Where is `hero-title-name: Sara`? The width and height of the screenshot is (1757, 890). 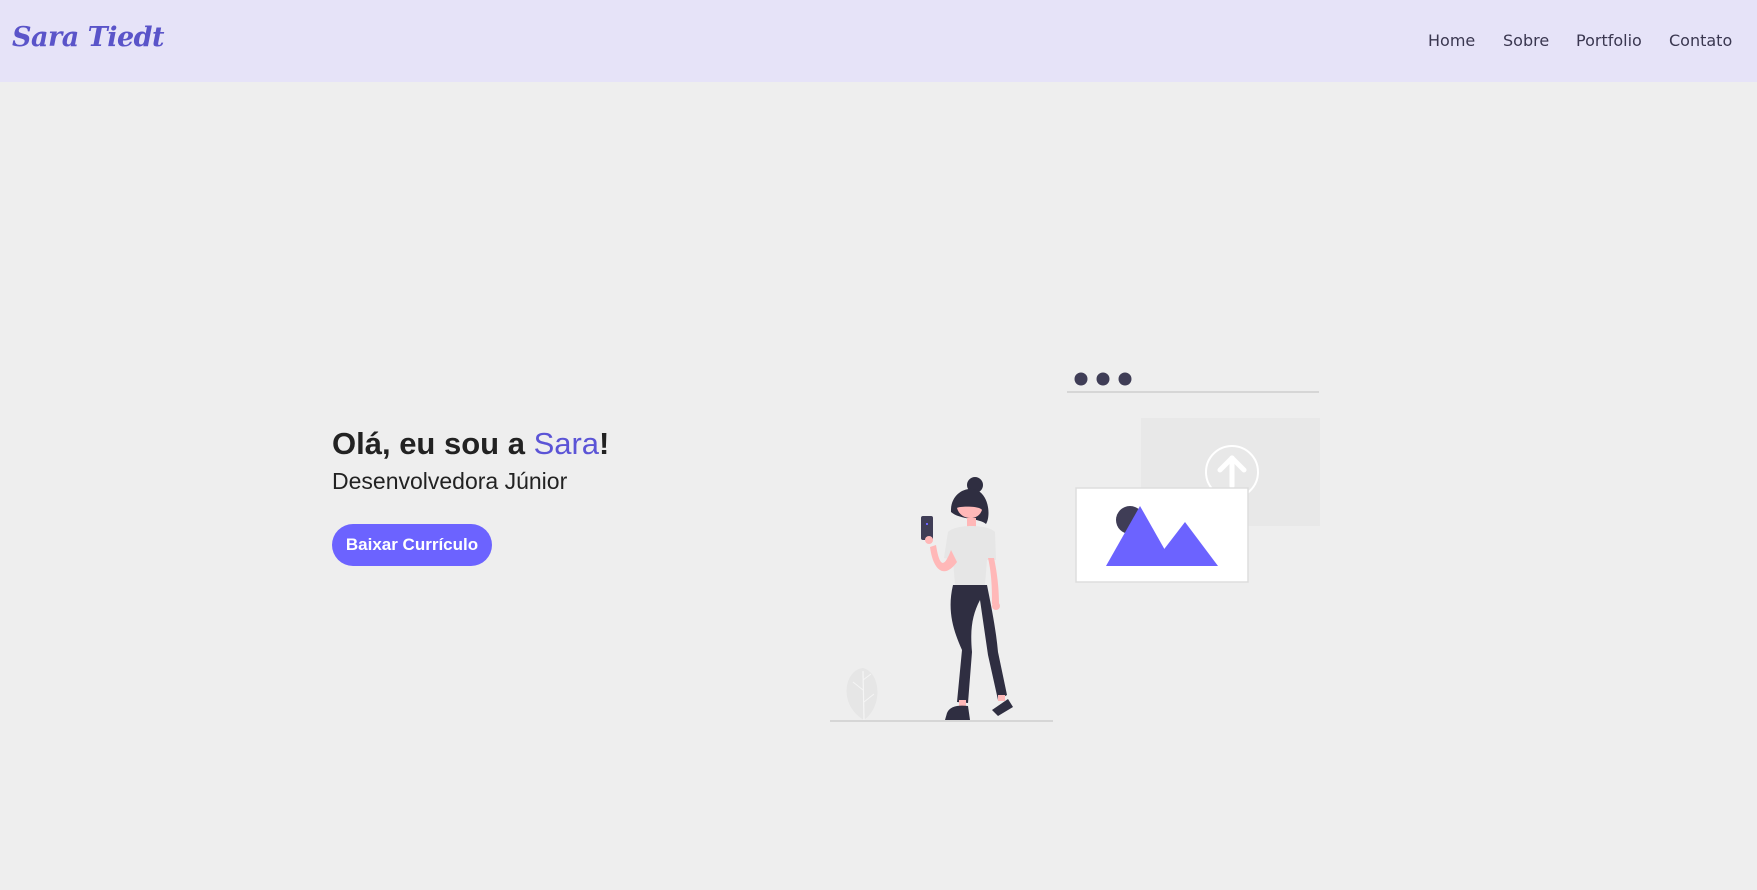
hero-title-name: Sara is located at coordinates (566, 443).